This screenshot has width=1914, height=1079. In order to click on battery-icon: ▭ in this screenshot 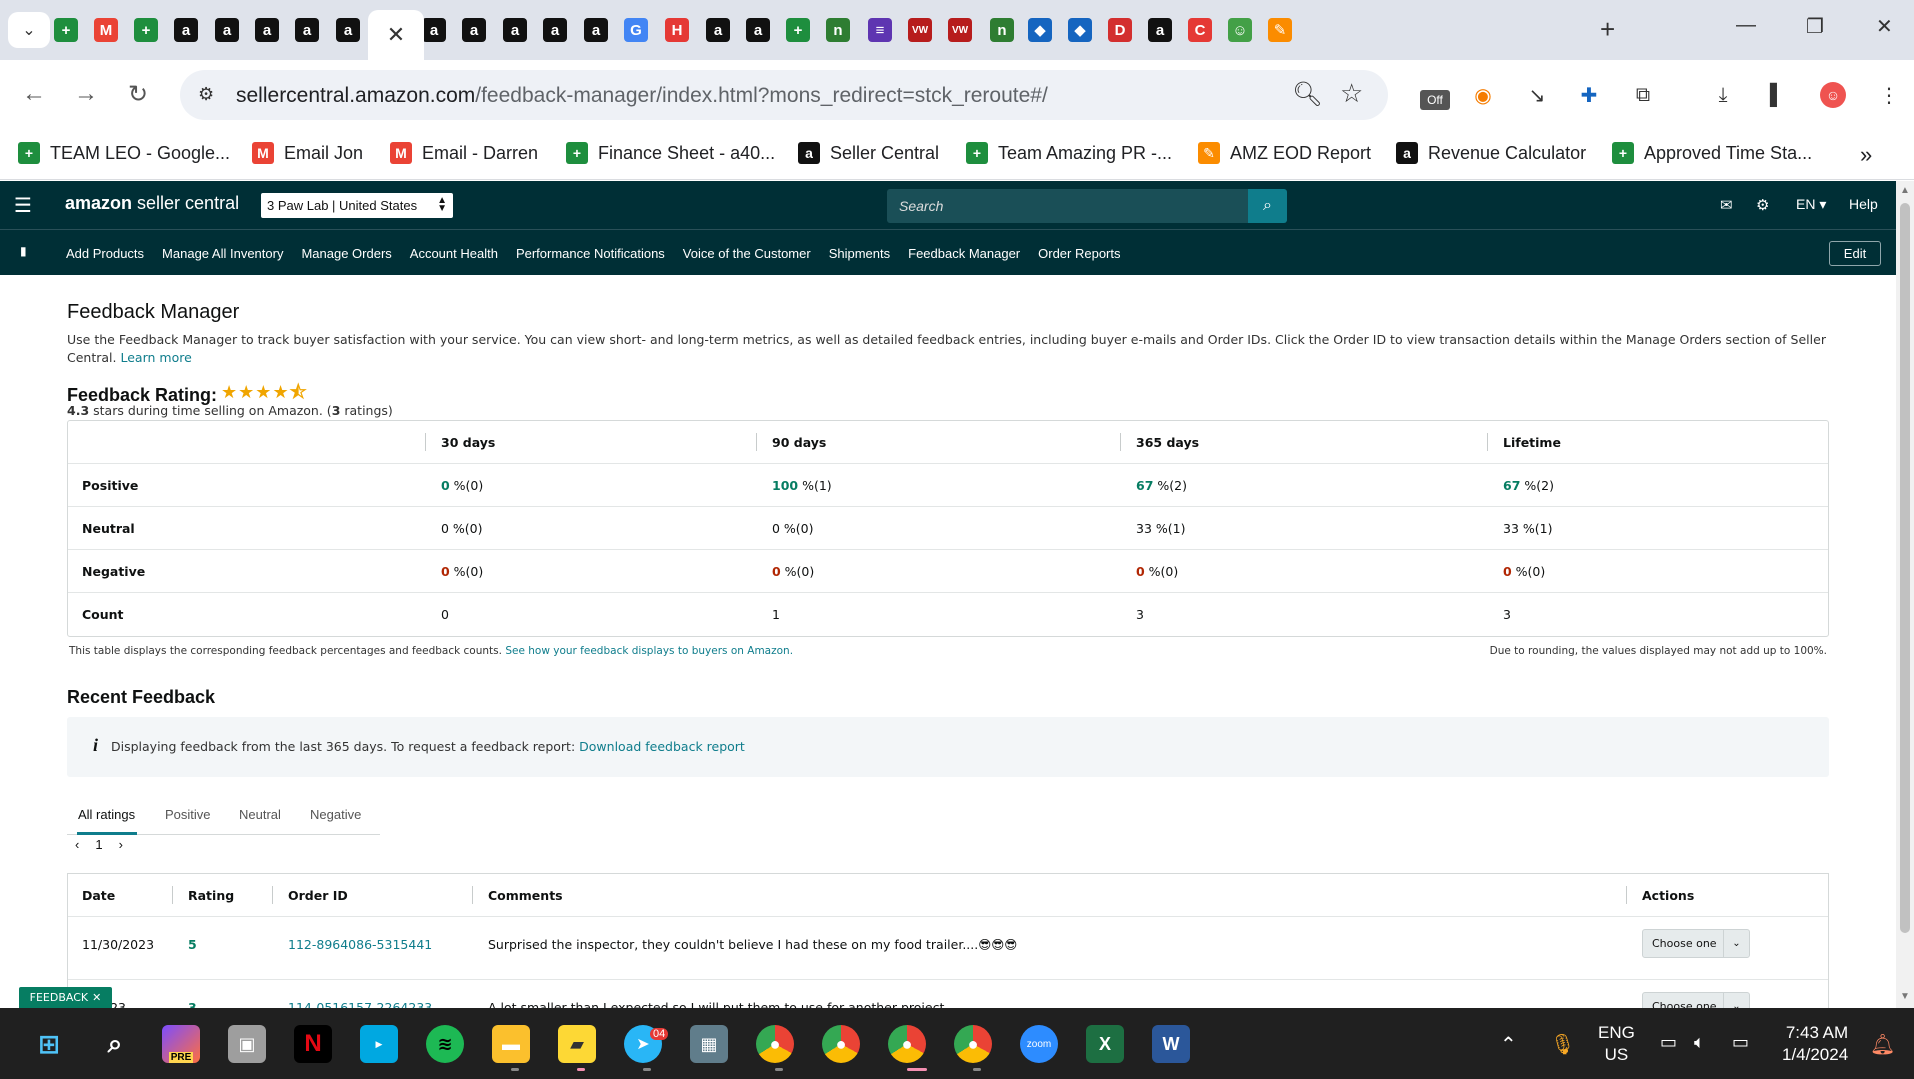, I will do `click(1740, 1042)`.